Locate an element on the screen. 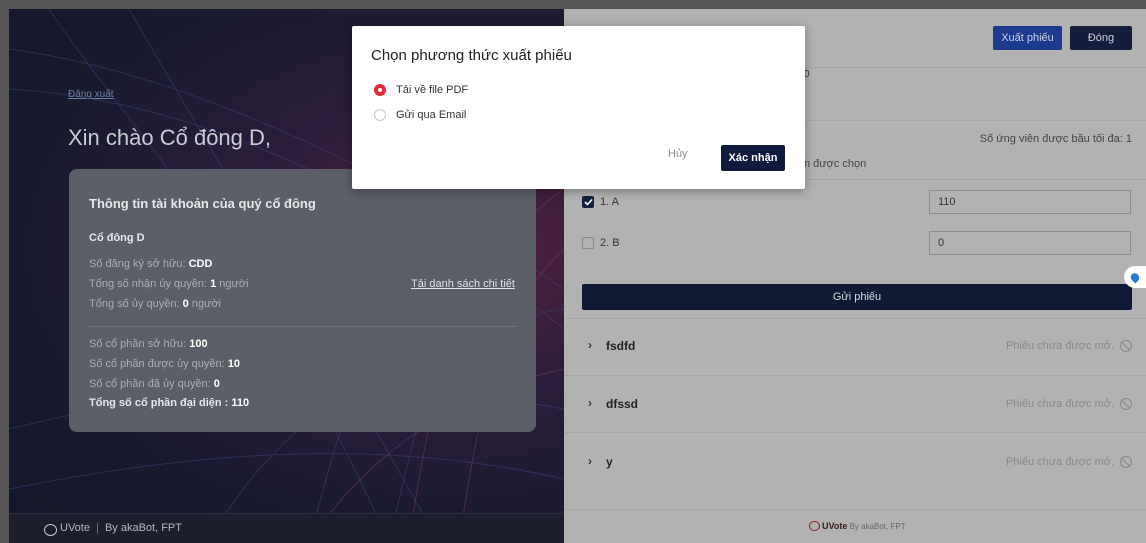  left-footer: UVote | By akaBot, FPT is located at coordinates (286, 528).